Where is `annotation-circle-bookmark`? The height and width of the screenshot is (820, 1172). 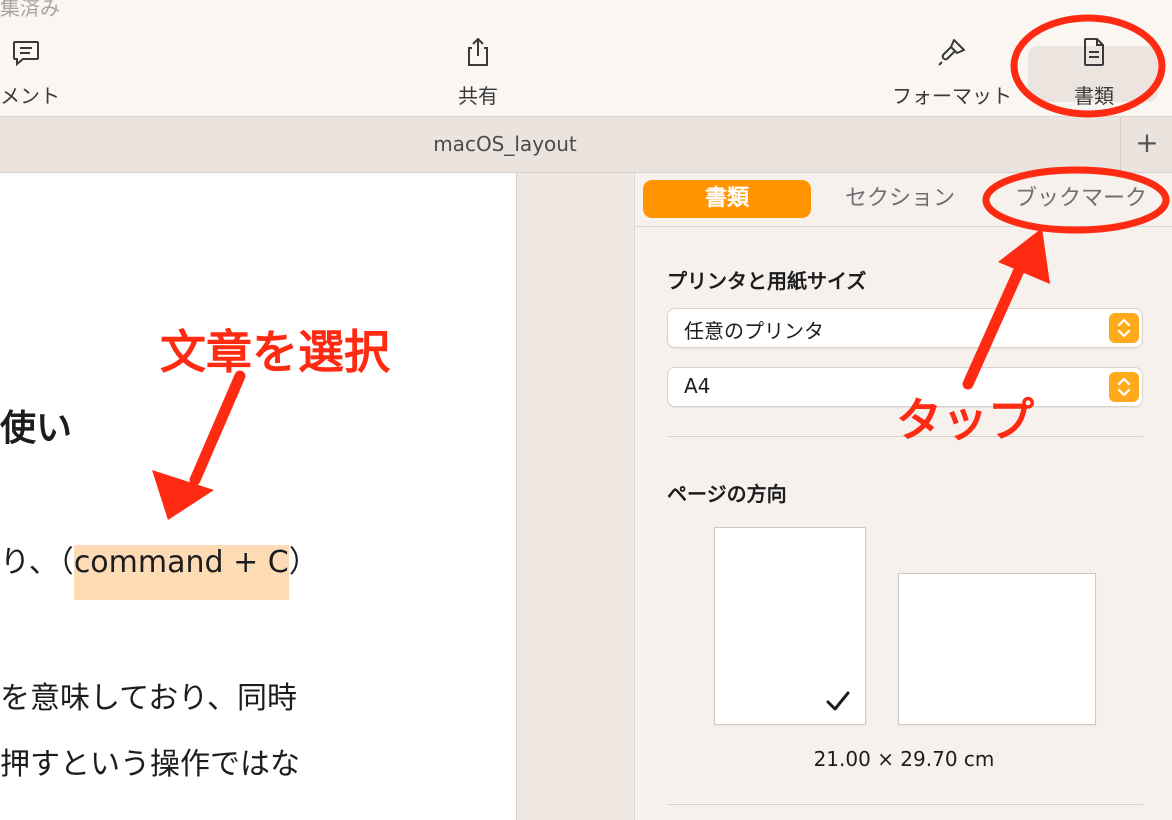
annotation-circle-bookmark is located at coordinates (1076, 200).